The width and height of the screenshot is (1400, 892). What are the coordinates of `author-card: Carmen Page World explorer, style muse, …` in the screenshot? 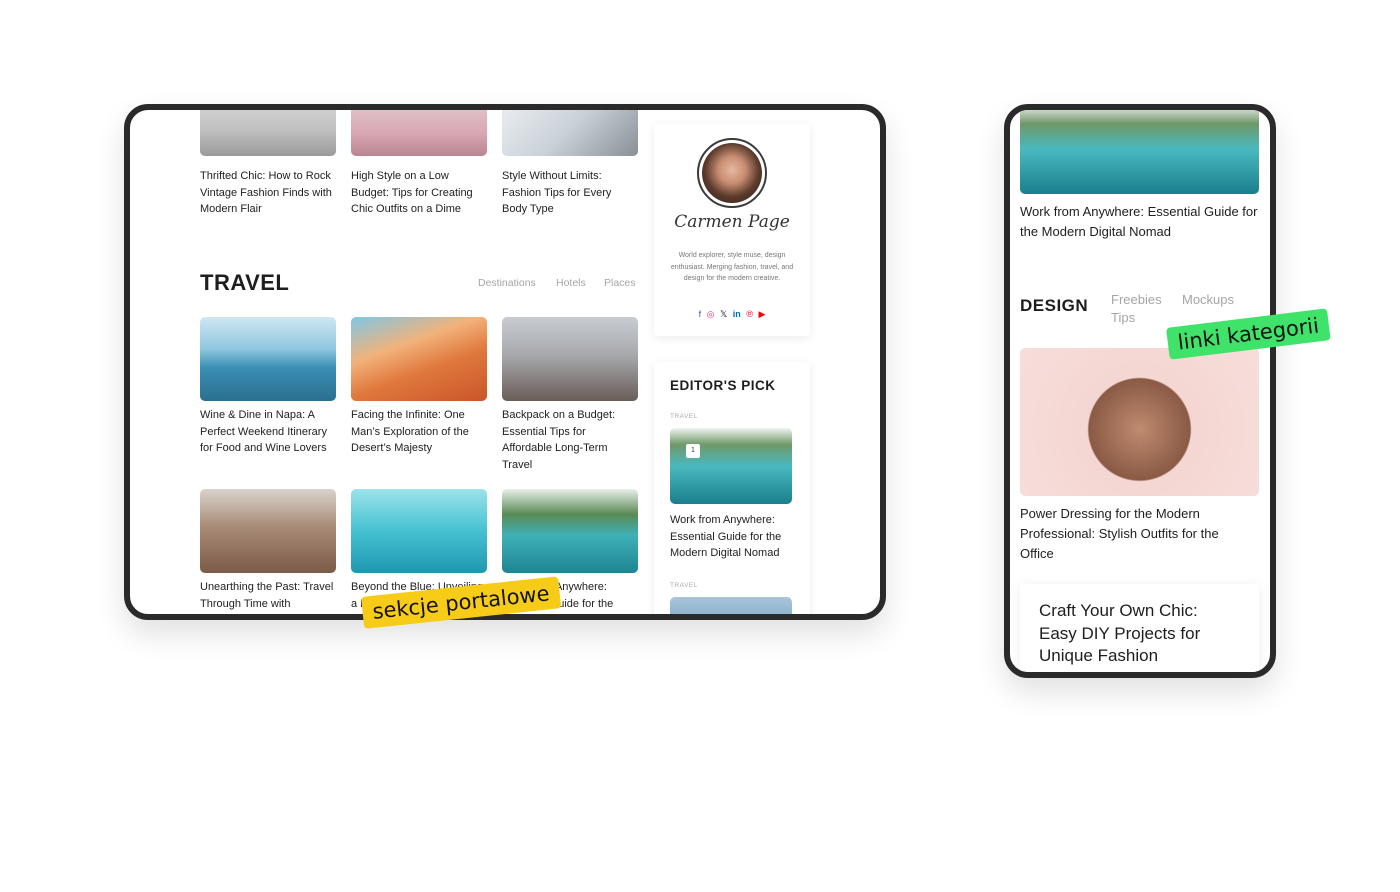 It's located at (732, 230).